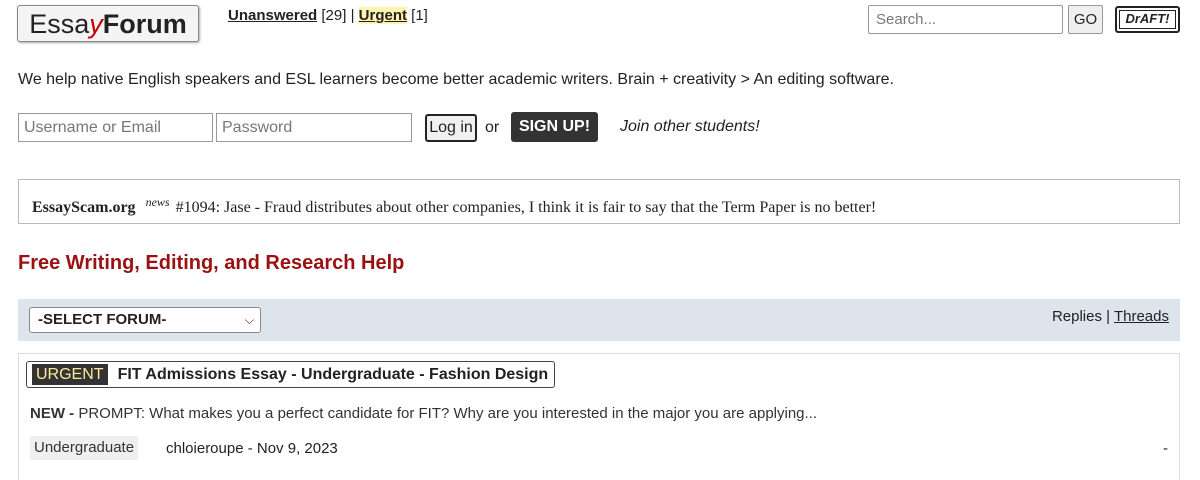  I want to click on join-text: Join other students!, so click(690, 126).